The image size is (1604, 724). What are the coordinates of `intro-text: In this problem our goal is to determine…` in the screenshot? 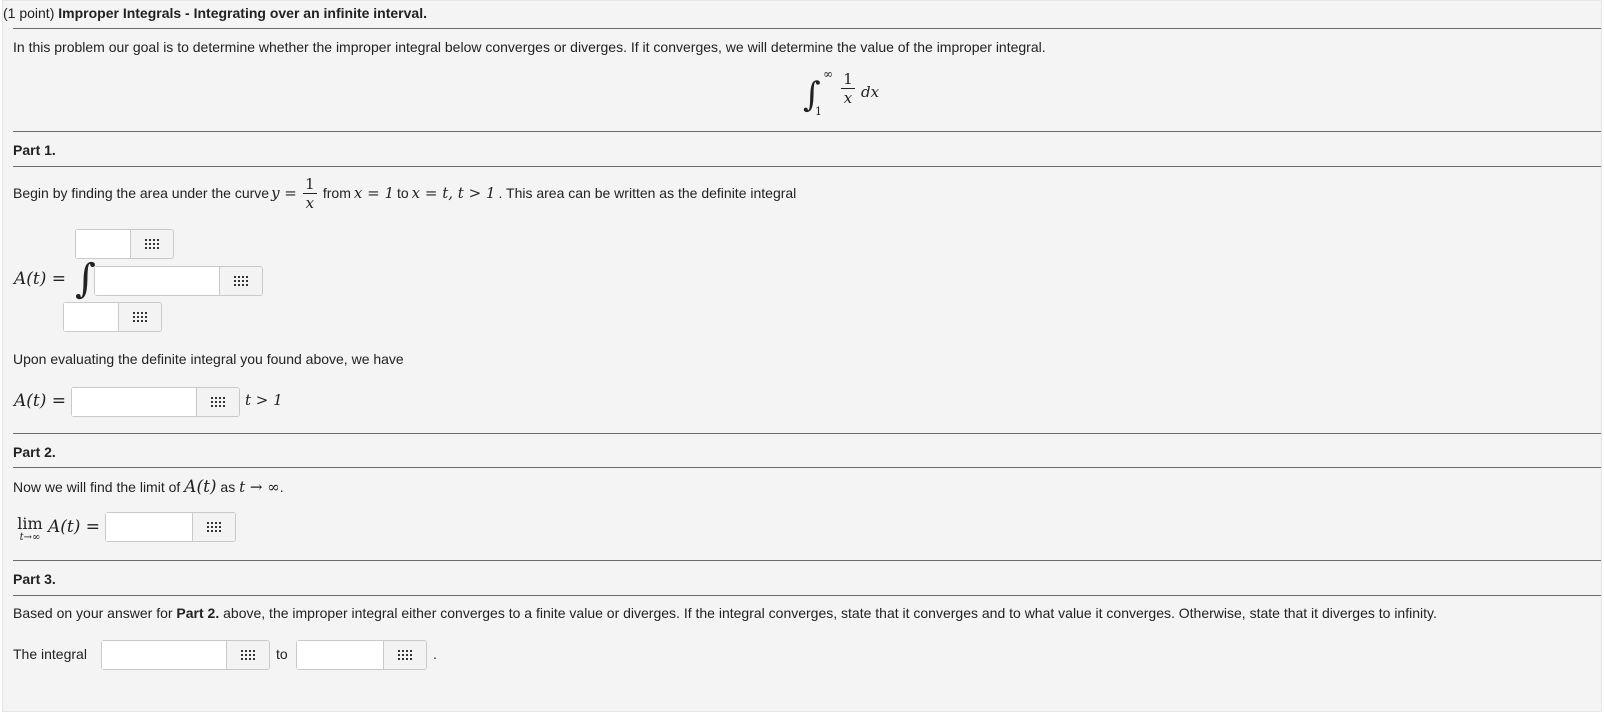 It's located at (529, 47).